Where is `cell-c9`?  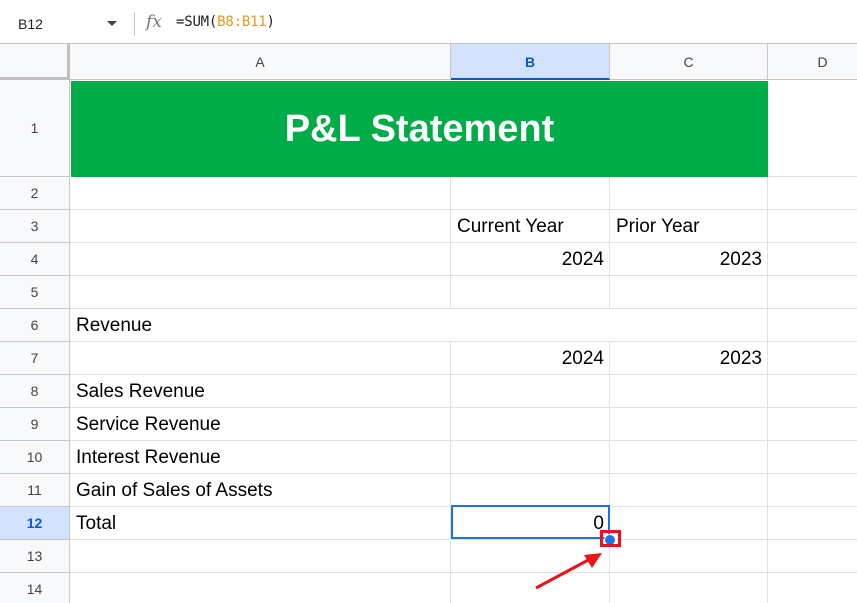 cell-c9 is located at coordinates (689, 424).